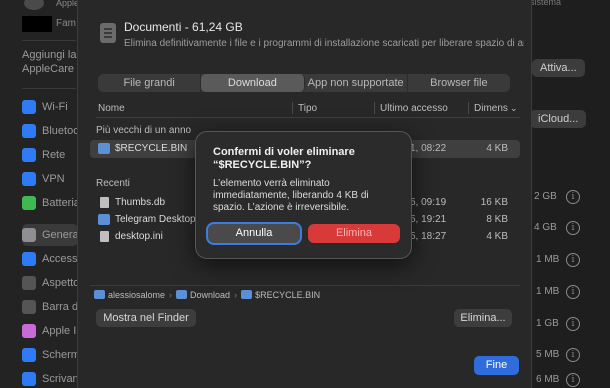 This screenshot has width=610, height=388. I want to click on sidebar-item-apple-intelligence: Apple Intelligence, so click(50, 331).